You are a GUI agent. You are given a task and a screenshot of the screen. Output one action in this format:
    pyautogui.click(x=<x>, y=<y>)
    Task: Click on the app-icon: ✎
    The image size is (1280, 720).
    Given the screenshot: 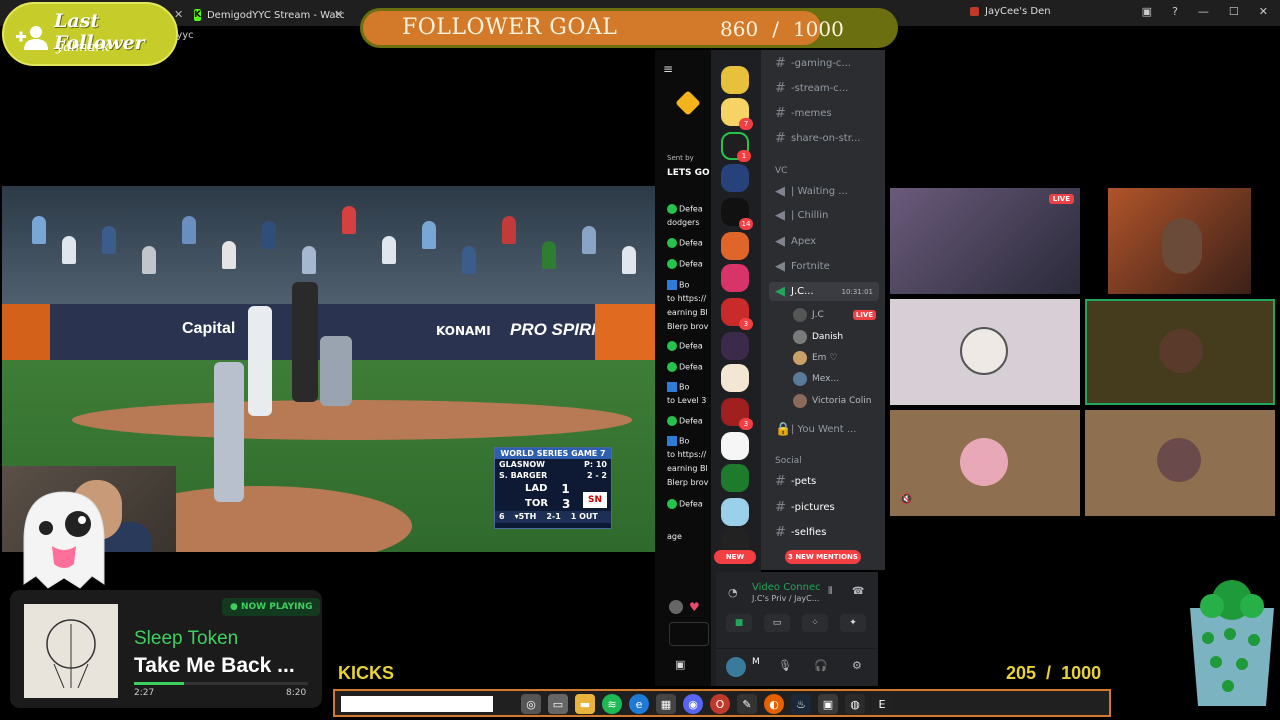 What is the action you would take?
    pyautogui.click(x=747, y=704)
    